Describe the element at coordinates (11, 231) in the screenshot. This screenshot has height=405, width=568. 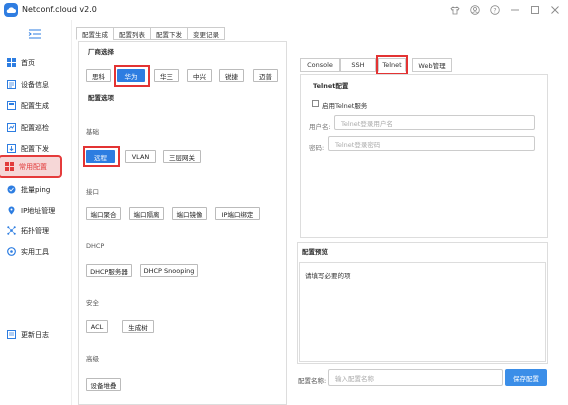
I see `topology-icon` at that location.